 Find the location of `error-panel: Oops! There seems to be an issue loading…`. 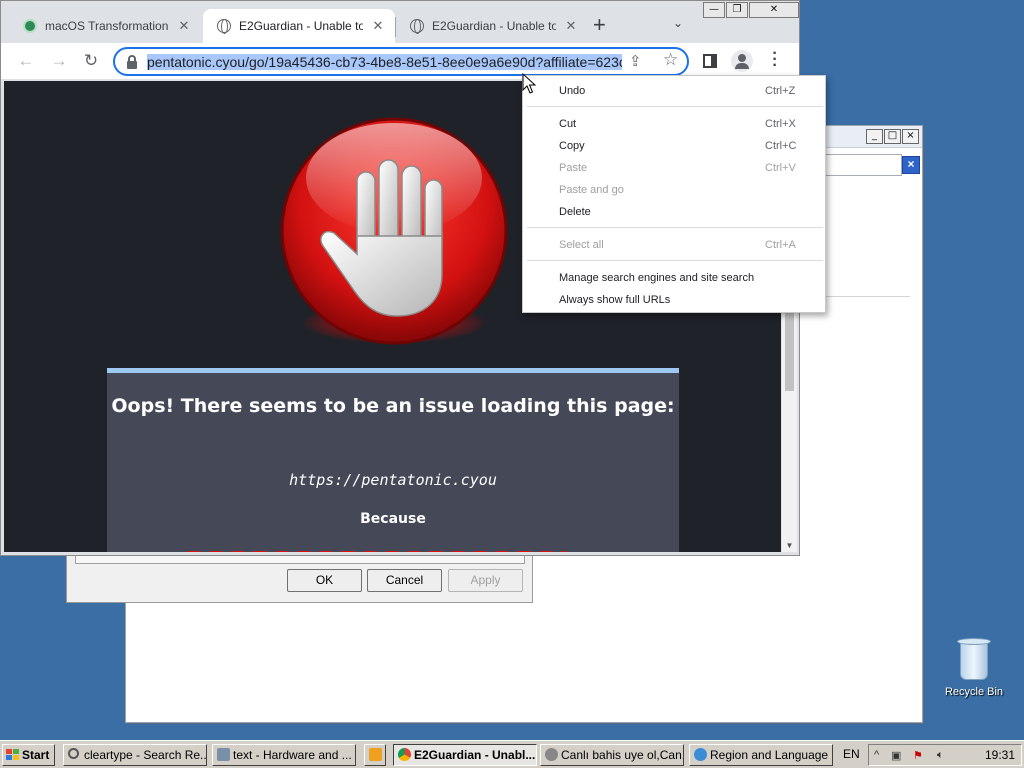

error-panel: Oops! There seems to be an issue loading… is located at coordinates (393, 460).